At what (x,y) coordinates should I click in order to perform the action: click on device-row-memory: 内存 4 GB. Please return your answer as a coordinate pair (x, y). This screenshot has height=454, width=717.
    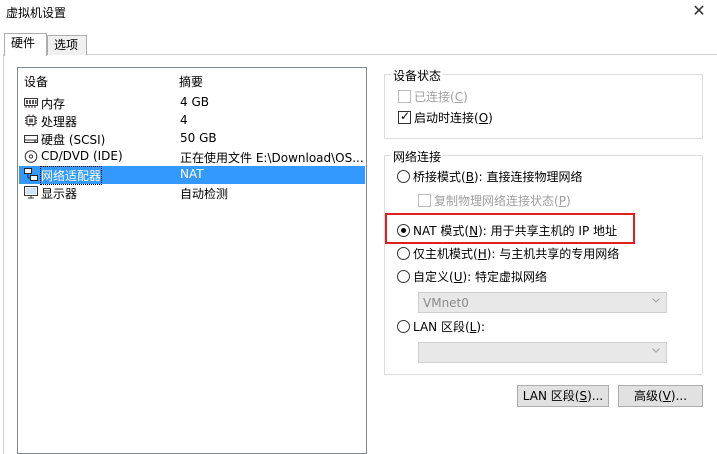
    Looking at the image, I should click on (192, 103).